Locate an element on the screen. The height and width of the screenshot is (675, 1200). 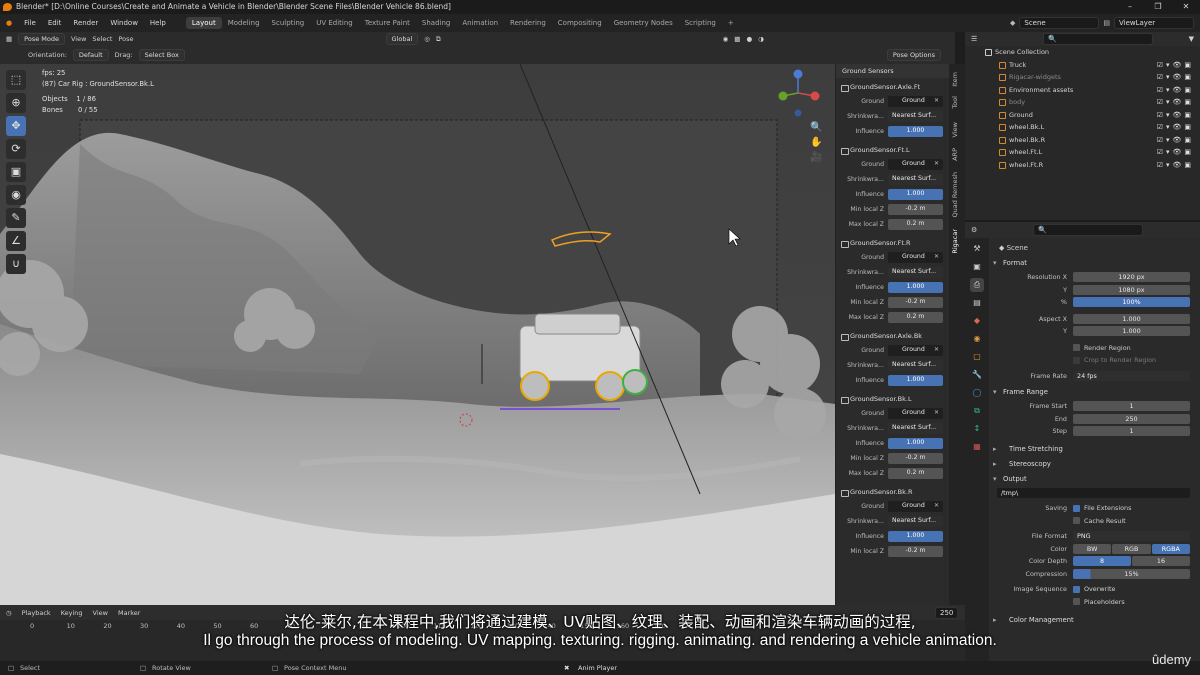
move-tool-icon: ✥ is located at coordinates (16, 126).